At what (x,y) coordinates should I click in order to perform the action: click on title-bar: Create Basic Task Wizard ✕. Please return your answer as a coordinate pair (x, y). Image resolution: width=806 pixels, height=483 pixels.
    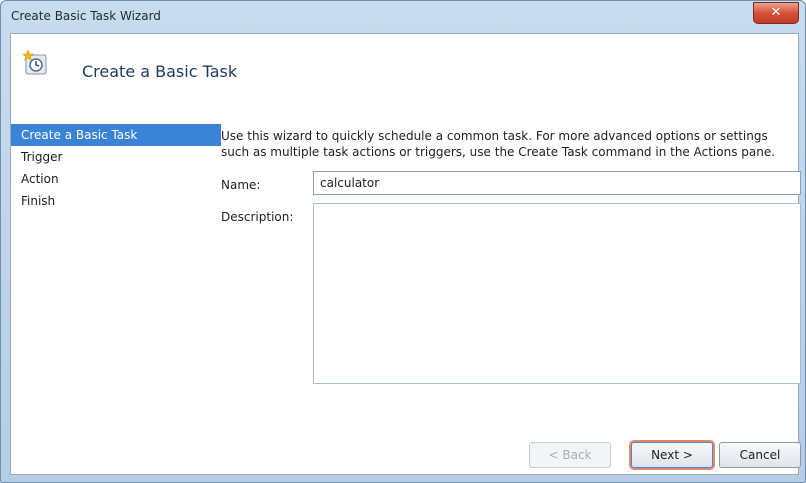
    Looking at the image, I should click on (403, 17).